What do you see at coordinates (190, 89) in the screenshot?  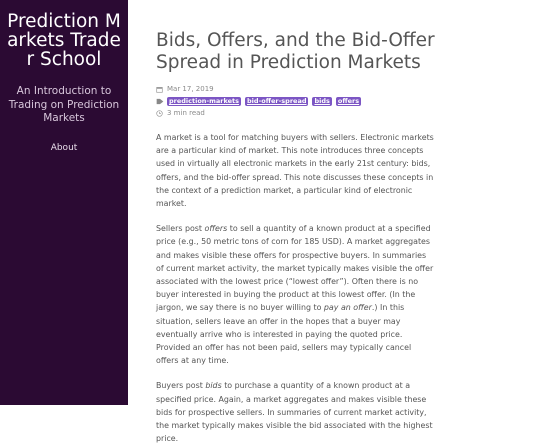 I see `post-date: Mar 17, 2019` at bounding box center [190, 89].